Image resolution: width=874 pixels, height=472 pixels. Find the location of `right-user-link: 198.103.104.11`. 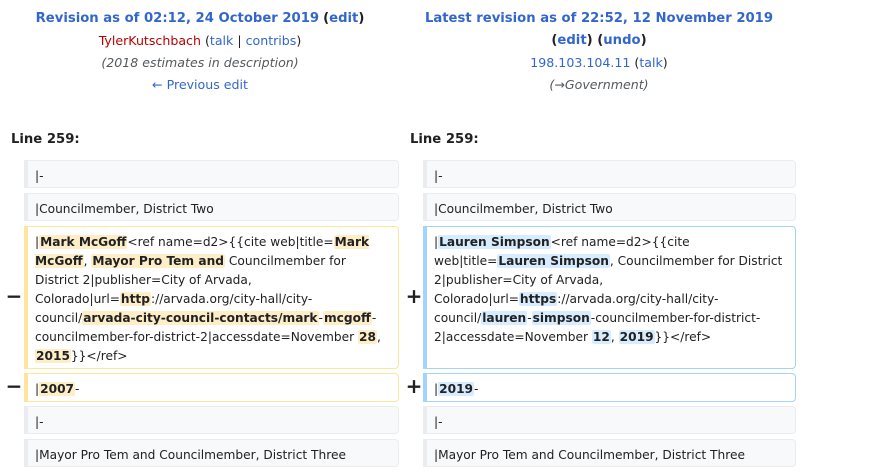

right-user-link: 198.103.104.11 is located at coordinates (580, 62).